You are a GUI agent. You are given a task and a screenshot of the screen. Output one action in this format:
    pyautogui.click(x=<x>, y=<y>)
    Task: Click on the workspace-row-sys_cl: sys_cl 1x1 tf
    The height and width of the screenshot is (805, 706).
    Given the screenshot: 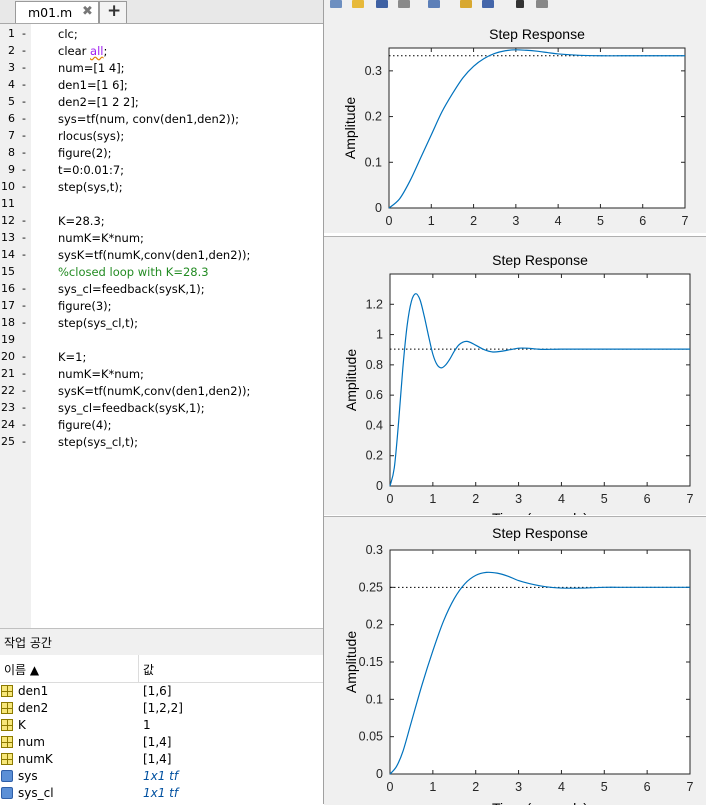 What is the action you would take?
    pyautogui.click(x=161, y=793)
    